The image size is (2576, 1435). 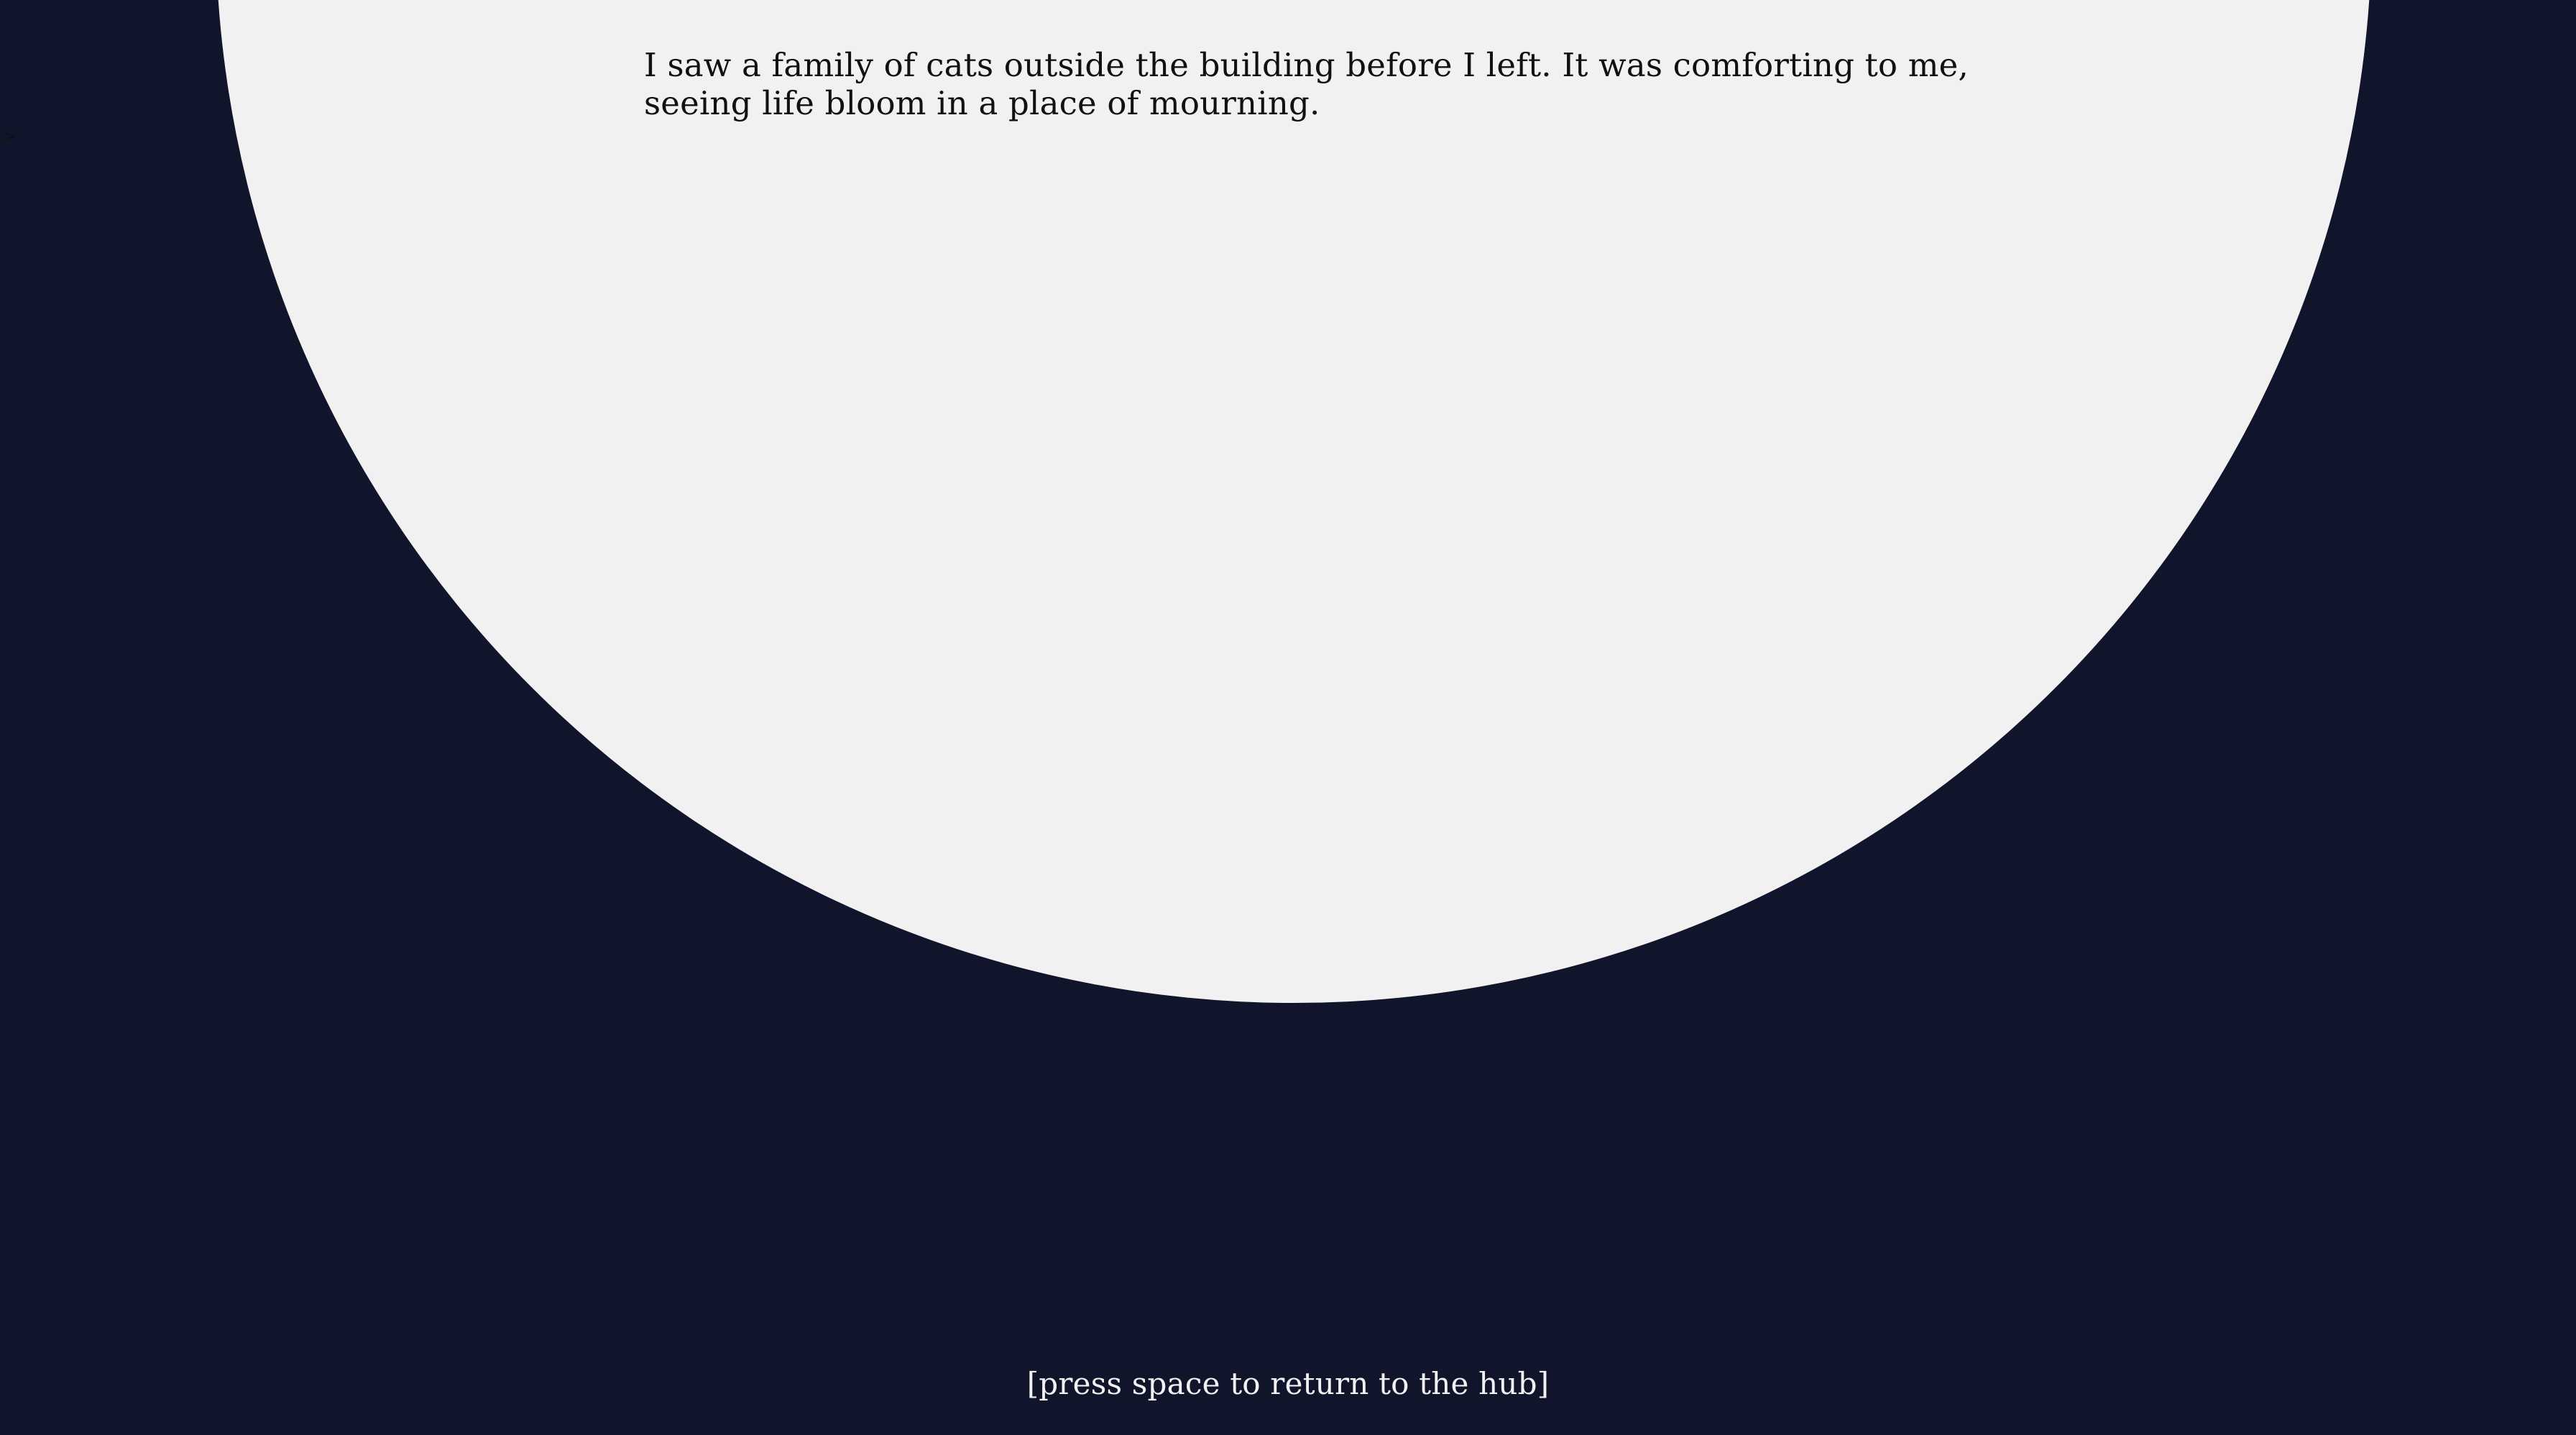 I want to click on arrow-cursor-icon: >, so click(x=8, y=135).